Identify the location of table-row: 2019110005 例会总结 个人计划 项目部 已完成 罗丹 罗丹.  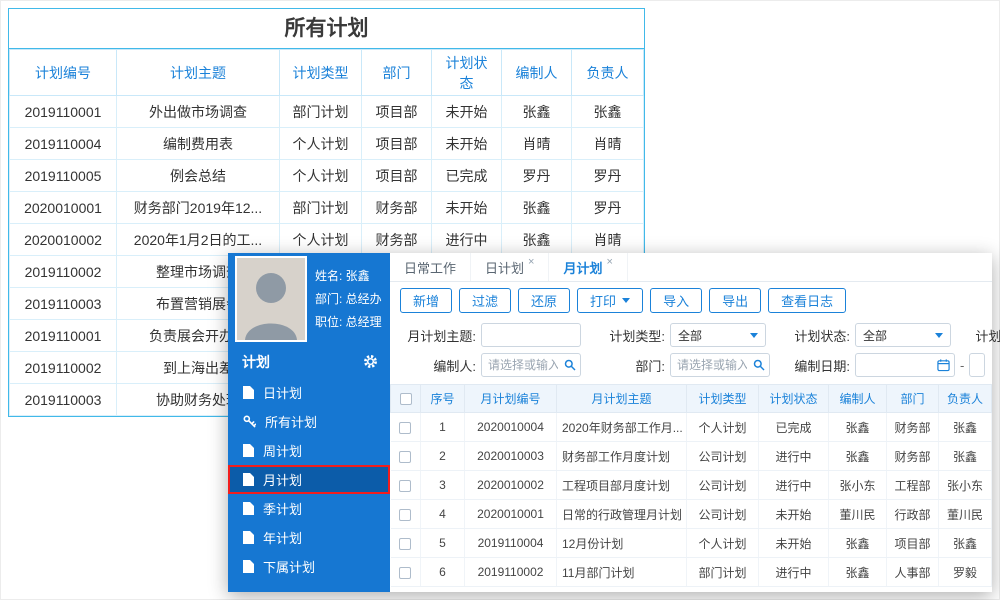
(326, 175).